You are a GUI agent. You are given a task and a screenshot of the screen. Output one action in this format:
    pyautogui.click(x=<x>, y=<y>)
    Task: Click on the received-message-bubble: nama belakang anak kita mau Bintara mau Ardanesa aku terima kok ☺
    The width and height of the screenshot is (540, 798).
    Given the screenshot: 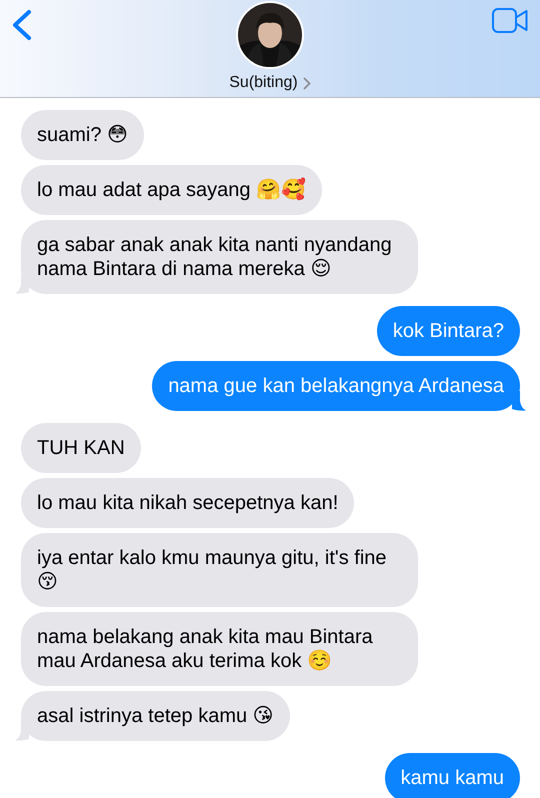 What is the action you would take?
    pyautogui.click(x=219, y=649)
    